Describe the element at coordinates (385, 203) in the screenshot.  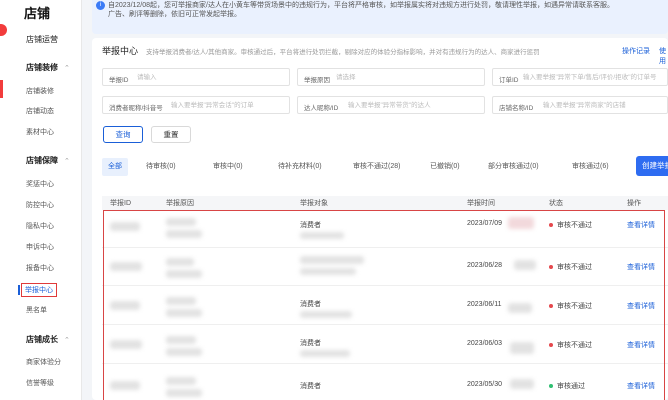
I see `table-header: 举报ID 举报原因 举报对象 举报时间 状态 操作` at that location.